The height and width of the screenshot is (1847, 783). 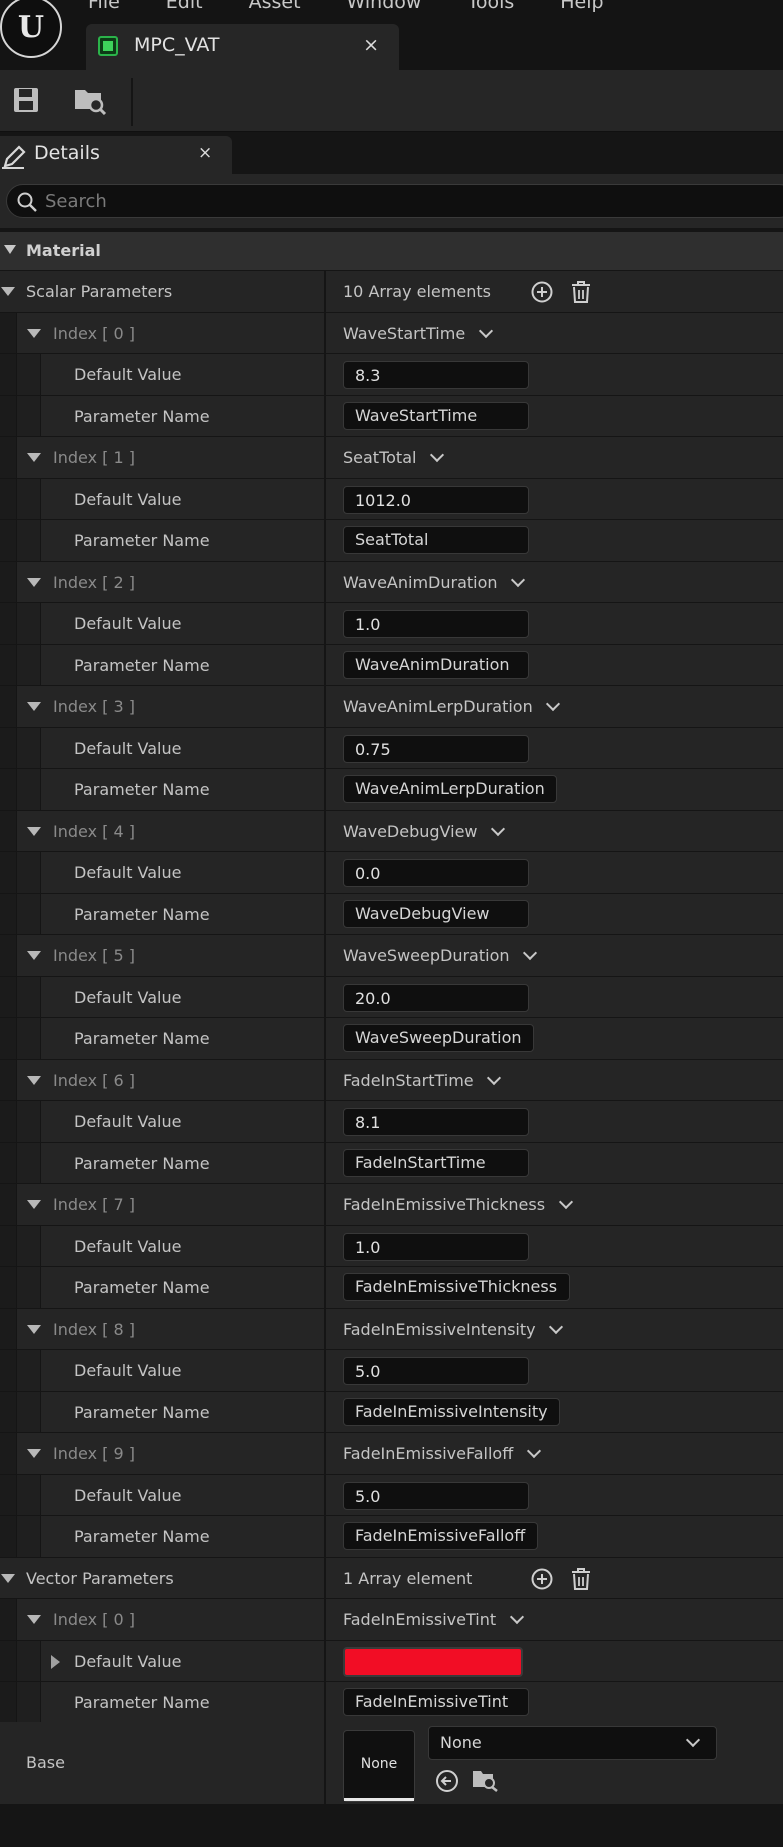 What do you see at coordinates (162, 457) in the screenshot?
I see `name-cell: Index [ 1 ]` at bounding box center [162, 457].